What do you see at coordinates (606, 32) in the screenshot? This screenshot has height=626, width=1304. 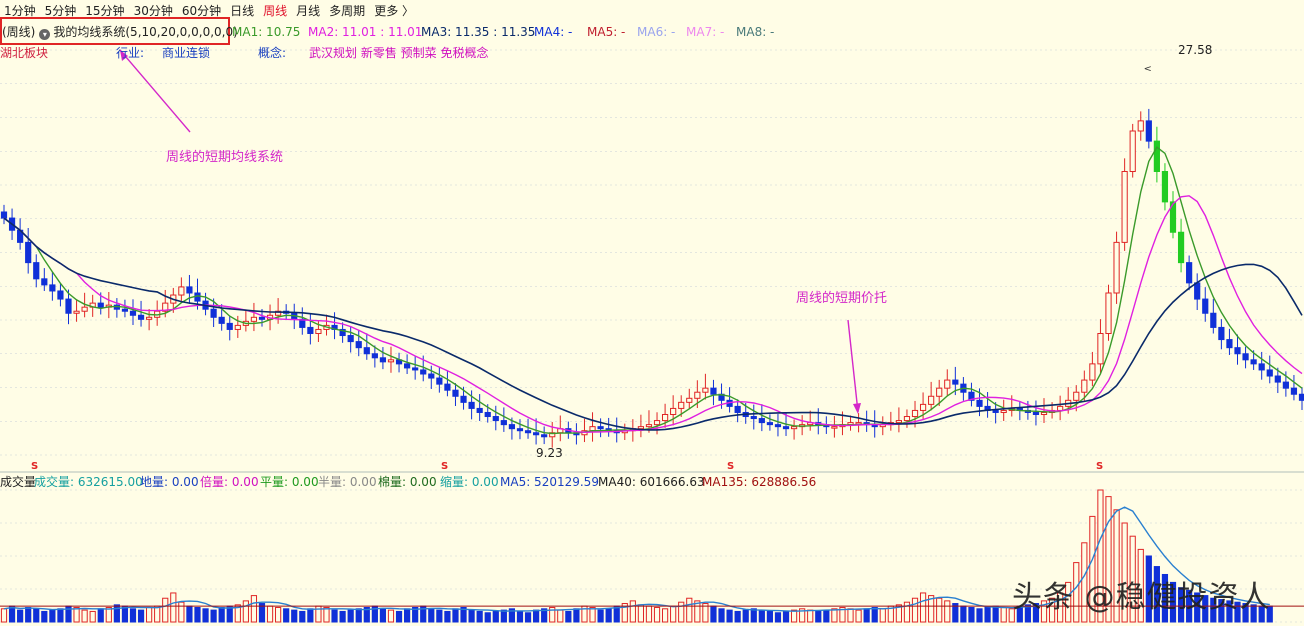 I see `ma5-value: MA5: -` at bounding box center [606, 32].